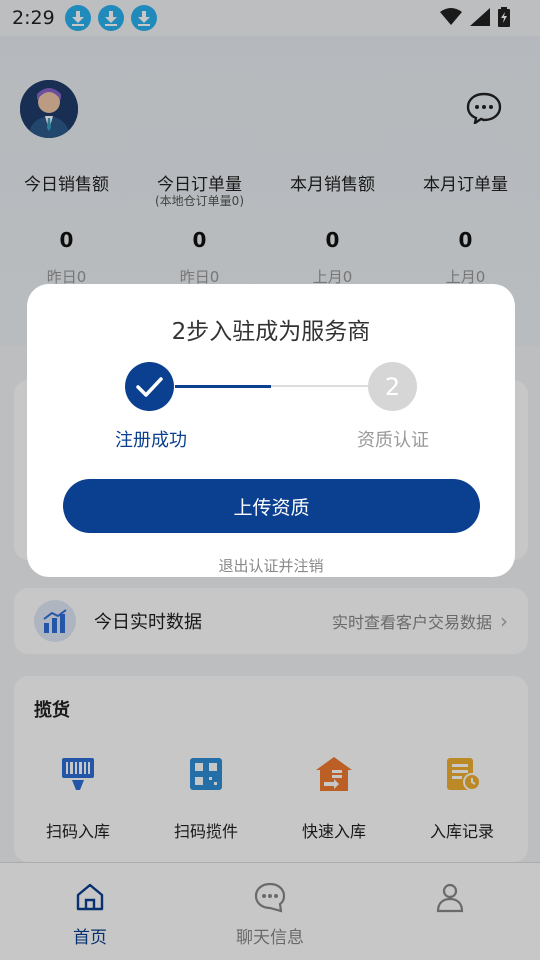 This screenshot has height=960, width=540. What do you see at coordinates (321, 386) in the screenshot?
I see `step-line-pending` at bounding box center [321, 386].